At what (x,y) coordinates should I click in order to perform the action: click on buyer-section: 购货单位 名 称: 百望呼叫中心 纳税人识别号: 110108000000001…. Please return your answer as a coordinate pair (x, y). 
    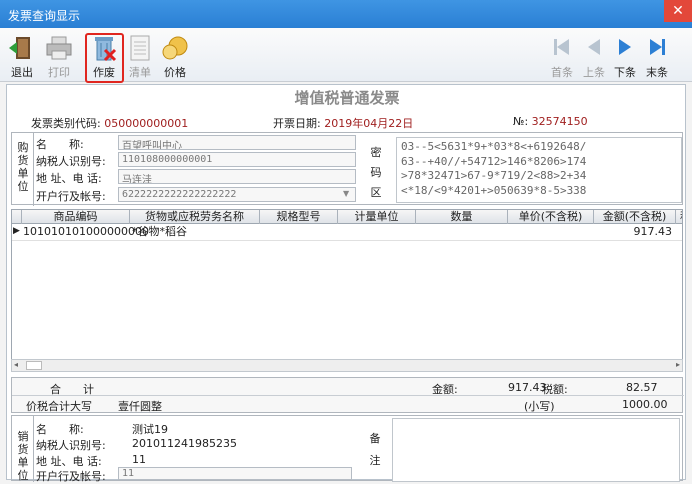
    Looking at the image, I should click on (347, 169).